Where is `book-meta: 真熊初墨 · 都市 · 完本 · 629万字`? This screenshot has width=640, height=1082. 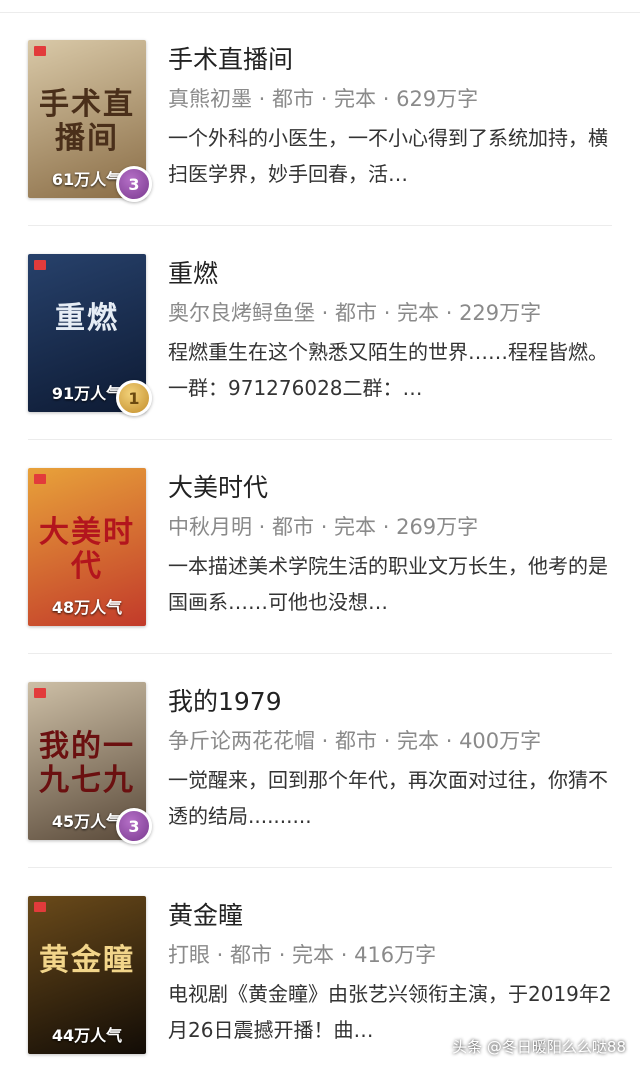 book-meta: 真熊初墨 · 都市 · 完本 · 629万字 is located at coordinates (323, 99).